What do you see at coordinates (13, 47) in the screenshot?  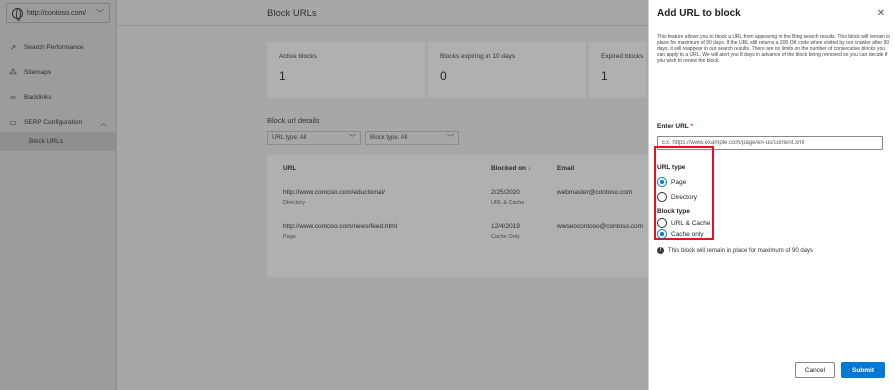 I see `trend-icon: ↗` at bounding box center [13, 47].